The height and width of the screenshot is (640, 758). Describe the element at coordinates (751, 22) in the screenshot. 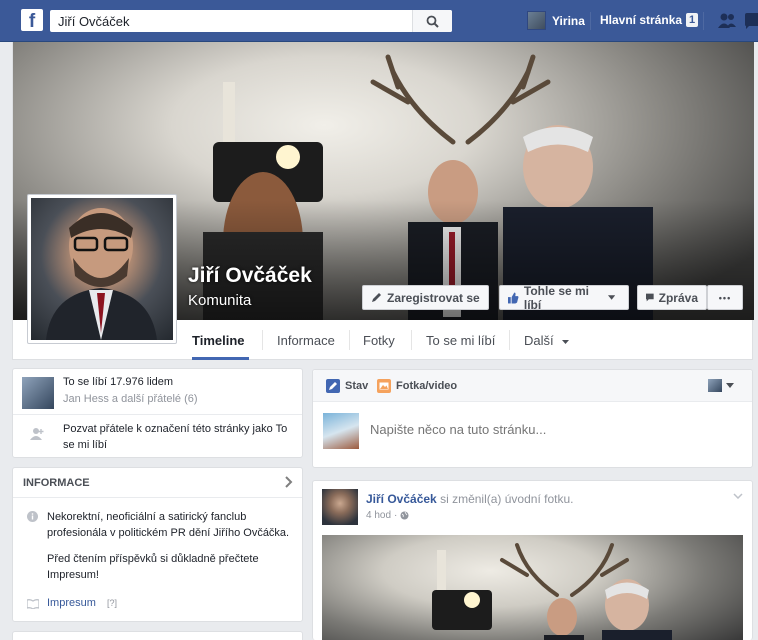

I see `messages-icon` at that location.